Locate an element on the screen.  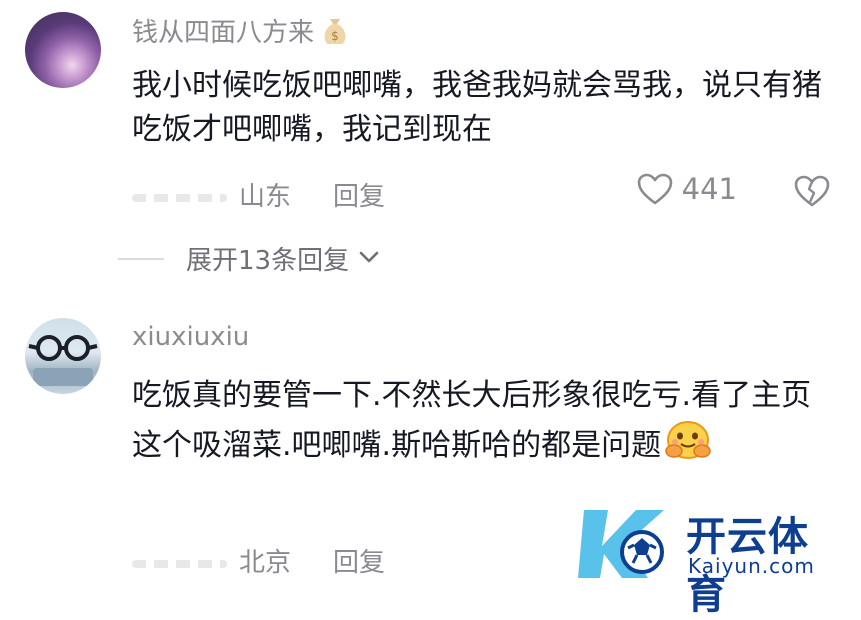
username-text: xiuxiuxiu is located at coordinates (191, 337).